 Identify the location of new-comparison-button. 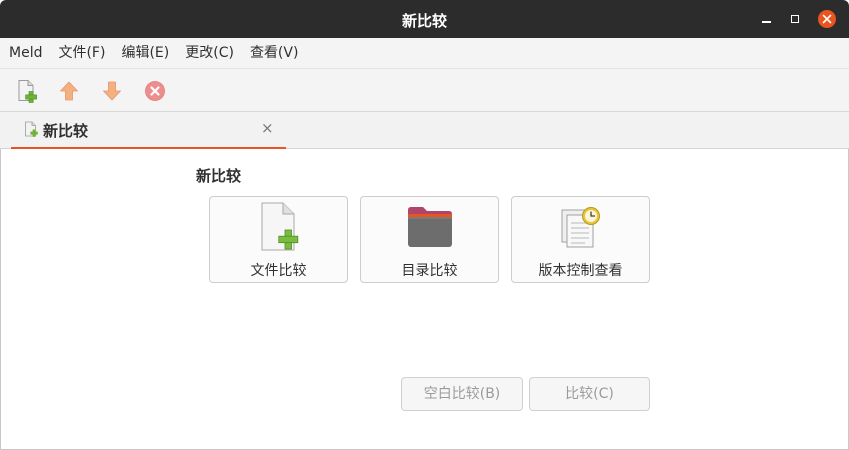
(27, 91).